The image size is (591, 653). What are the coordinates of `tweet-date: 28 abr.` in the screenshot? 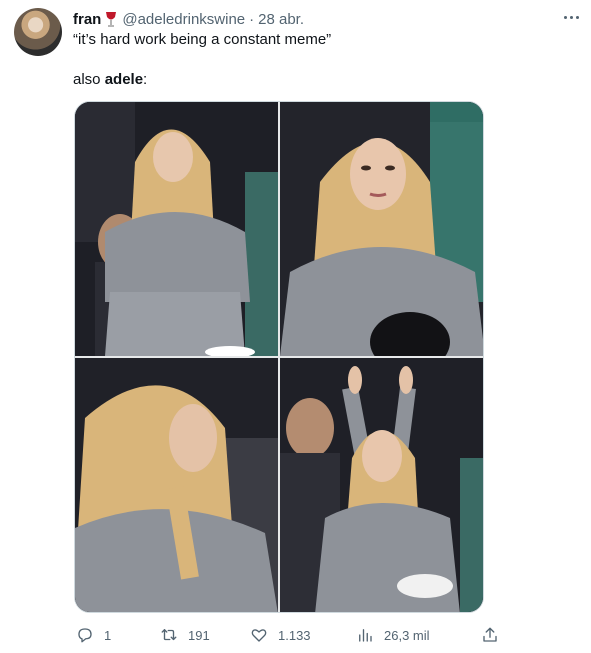 It's located at (281, 19).